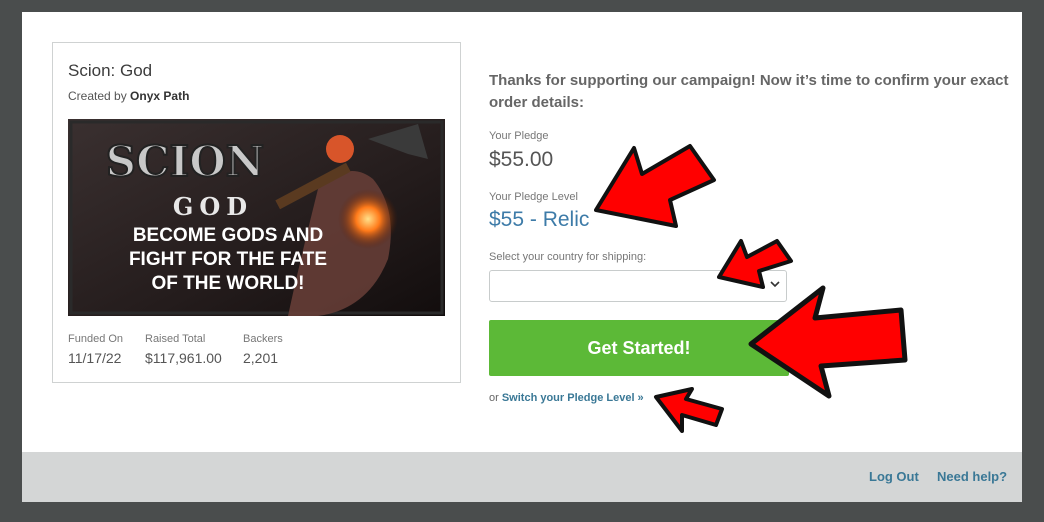 This screenshot has height=522, width=1044. I want to click on switch-pledge-level-link: Switch your Pledge Level », so click(573, 398).